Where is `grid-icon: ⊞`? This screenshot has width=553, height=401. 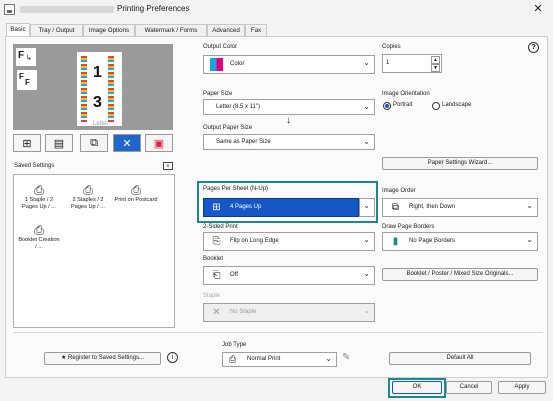
grid-icon: ⊞ is located at coordinates (27, 143).